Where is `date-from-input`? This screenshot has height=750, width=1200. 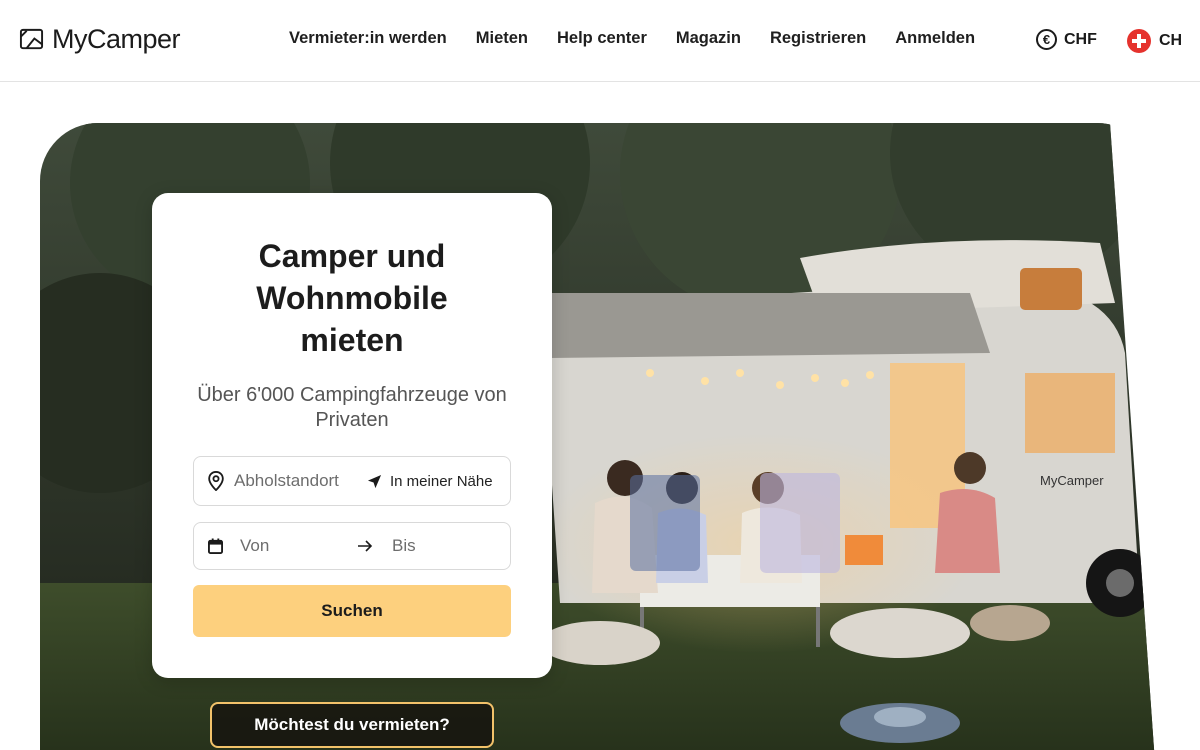
date-from-input is located at coordinates (290, 546).